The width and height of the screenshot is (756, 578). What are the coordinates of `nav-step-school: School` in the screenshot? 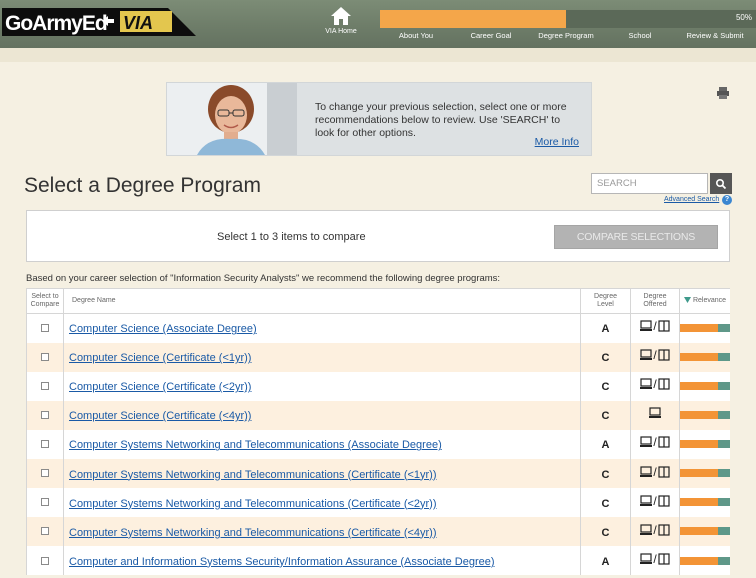 It's located at (640, 35).